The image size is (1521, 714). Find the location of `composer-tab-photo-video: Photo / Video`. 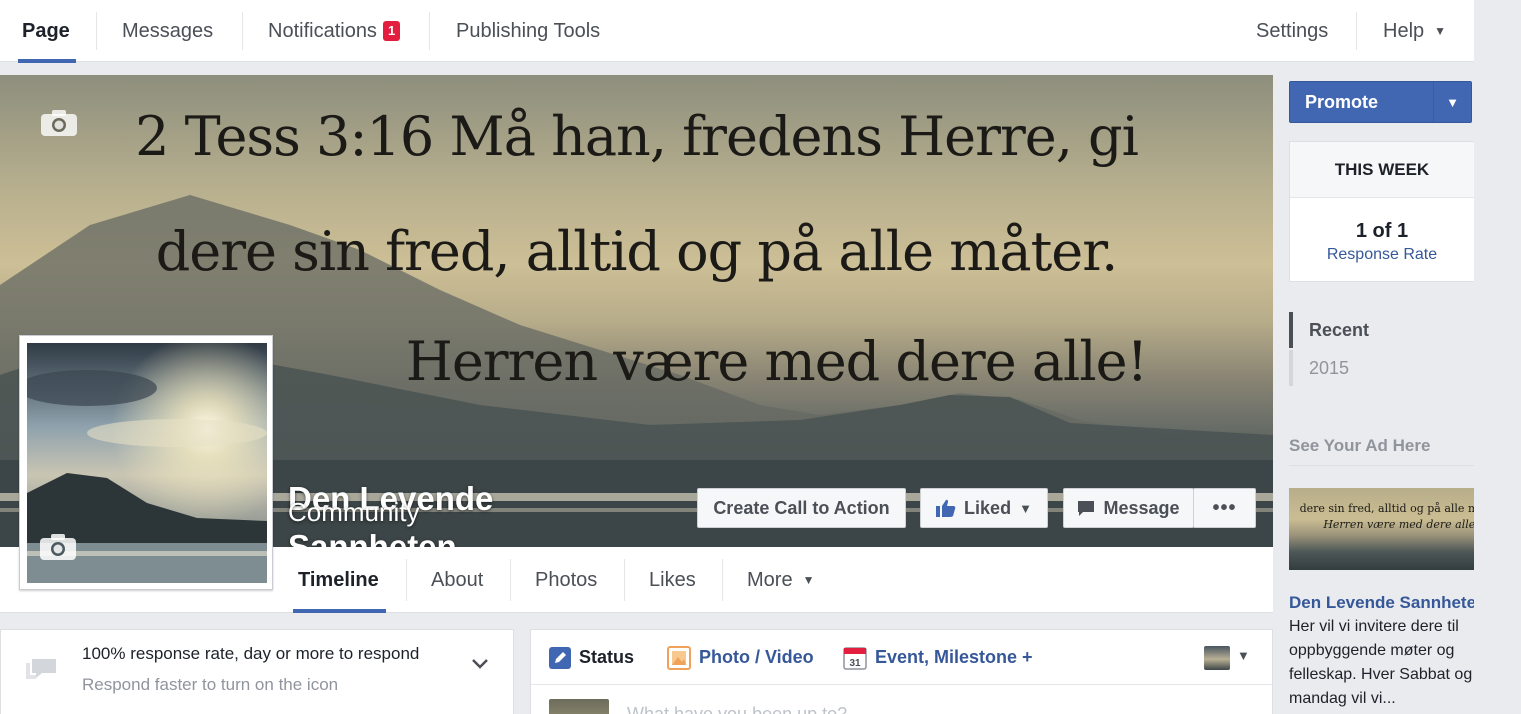

composer-tab-photo-video: Photo / Video is located at coordinates (740, 657).